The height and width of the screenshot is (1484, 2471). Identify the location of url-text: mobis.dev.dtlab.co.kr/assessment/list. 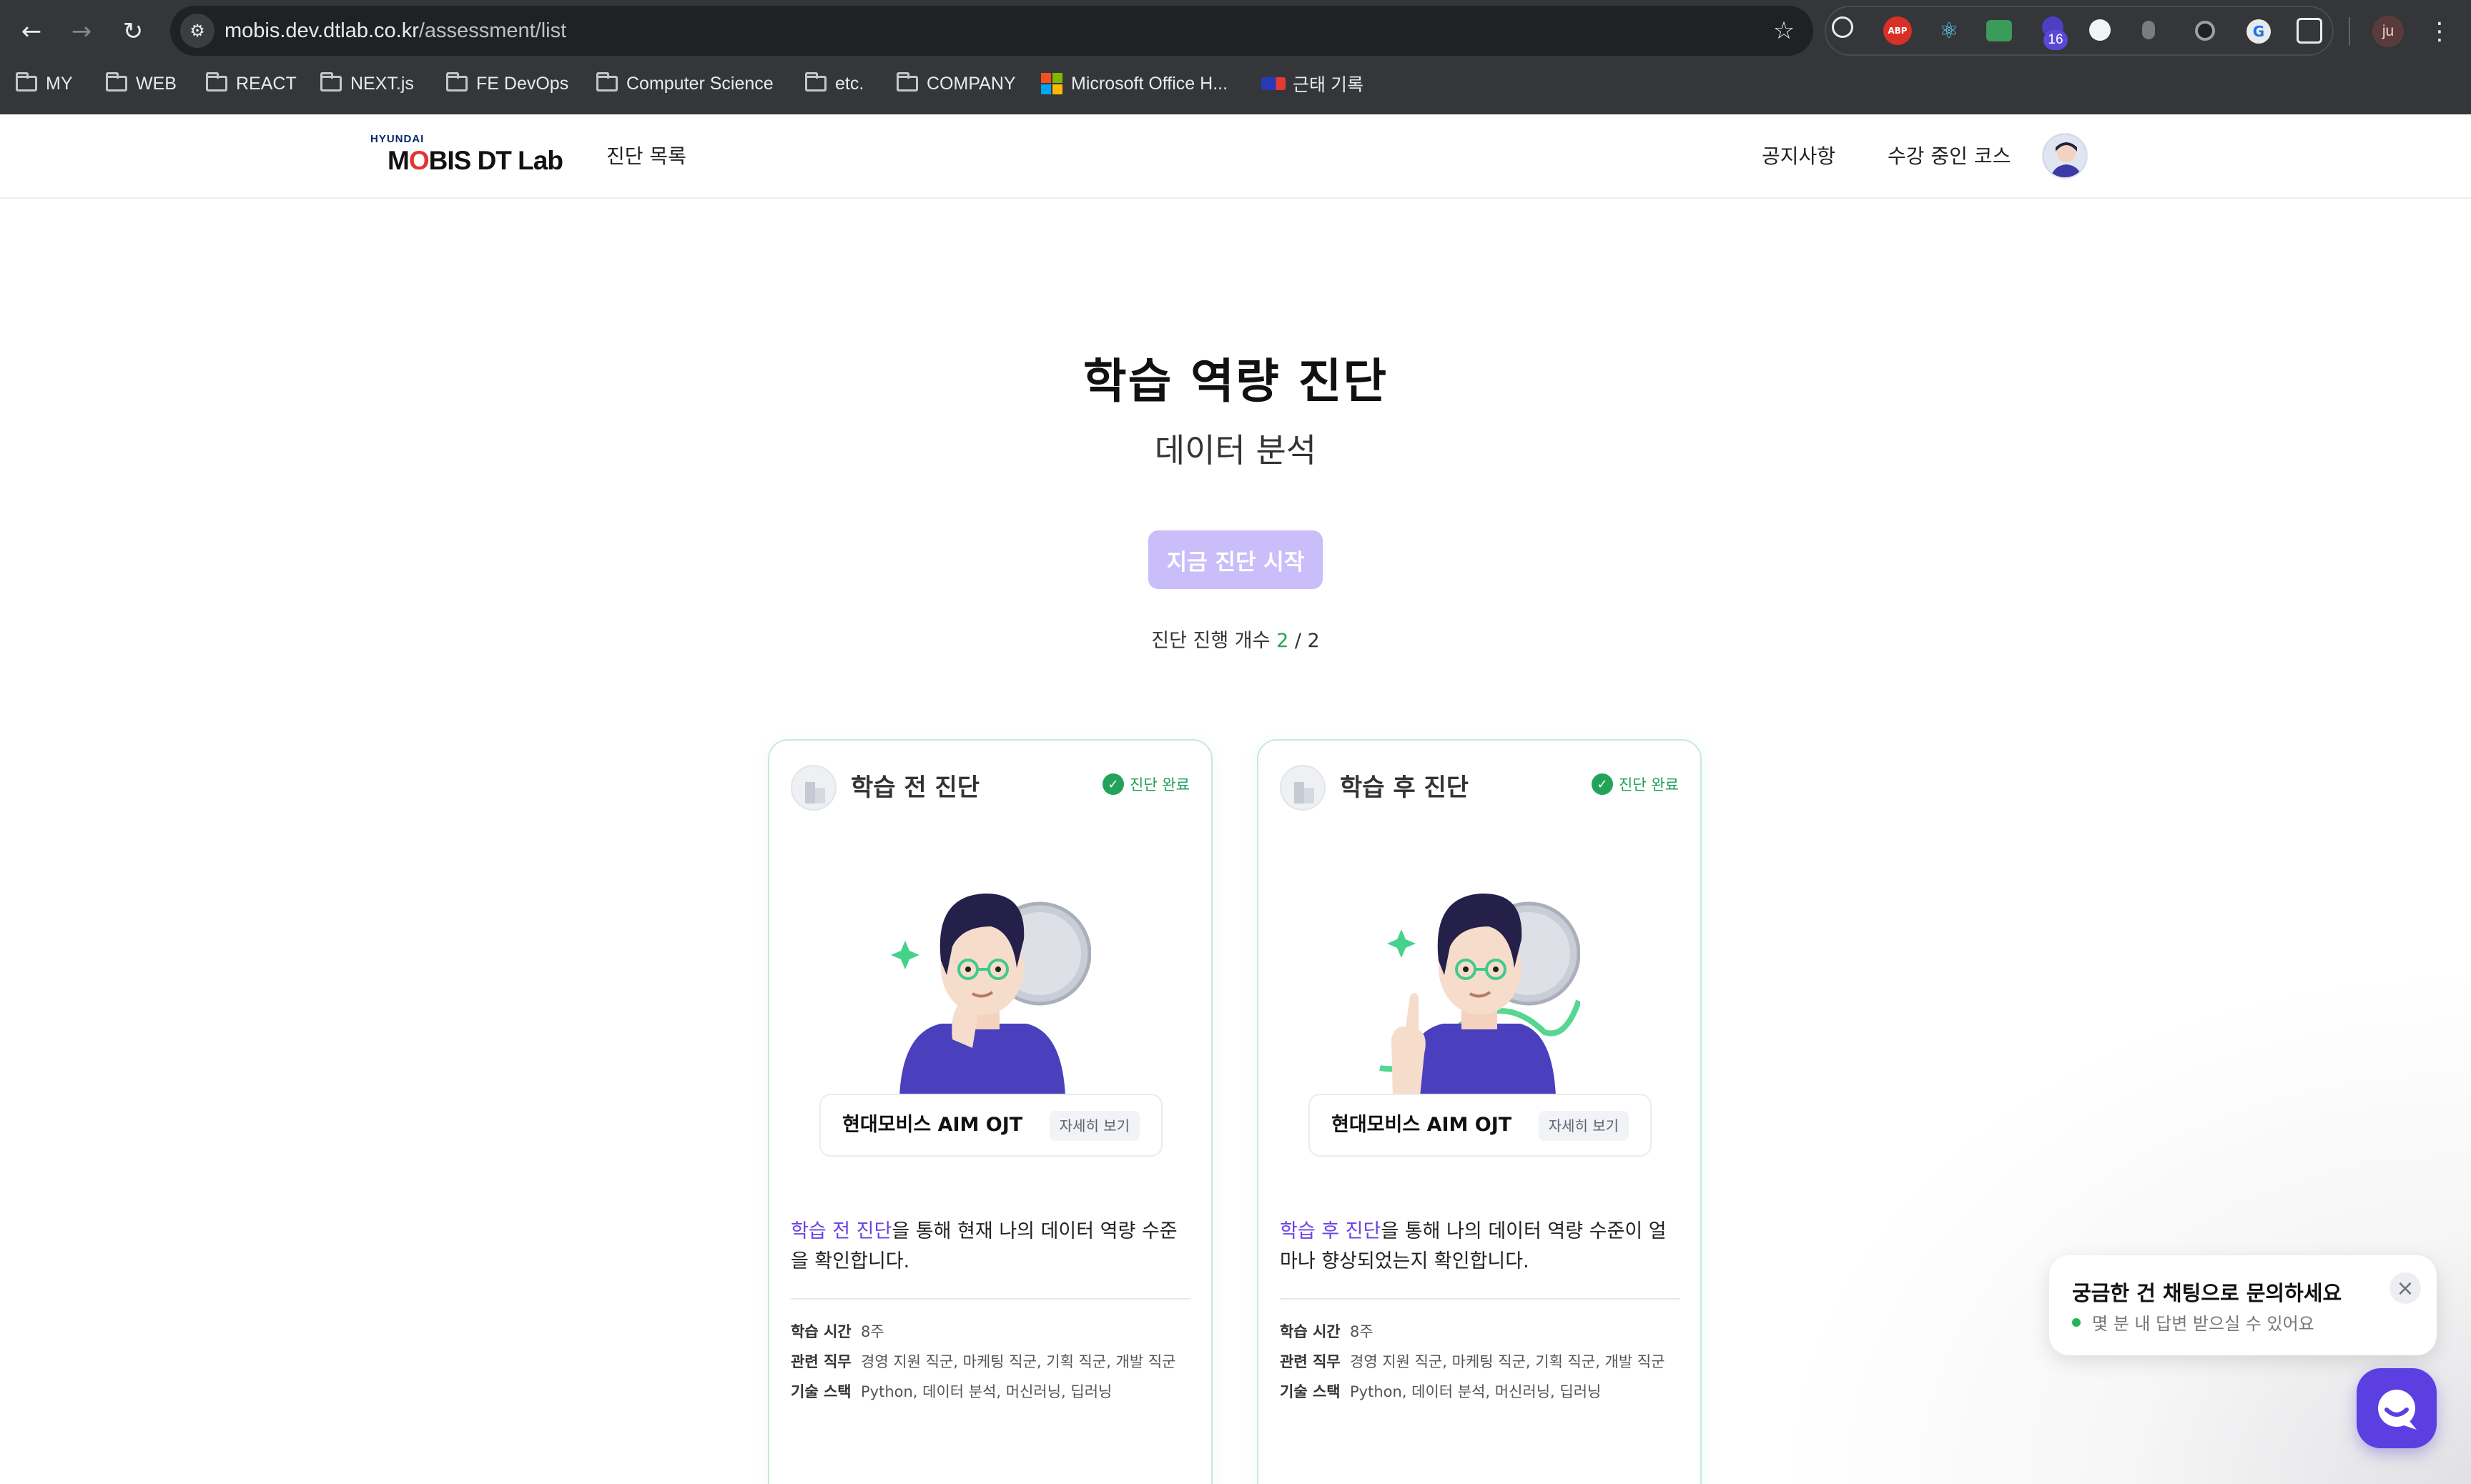
(395, 31).